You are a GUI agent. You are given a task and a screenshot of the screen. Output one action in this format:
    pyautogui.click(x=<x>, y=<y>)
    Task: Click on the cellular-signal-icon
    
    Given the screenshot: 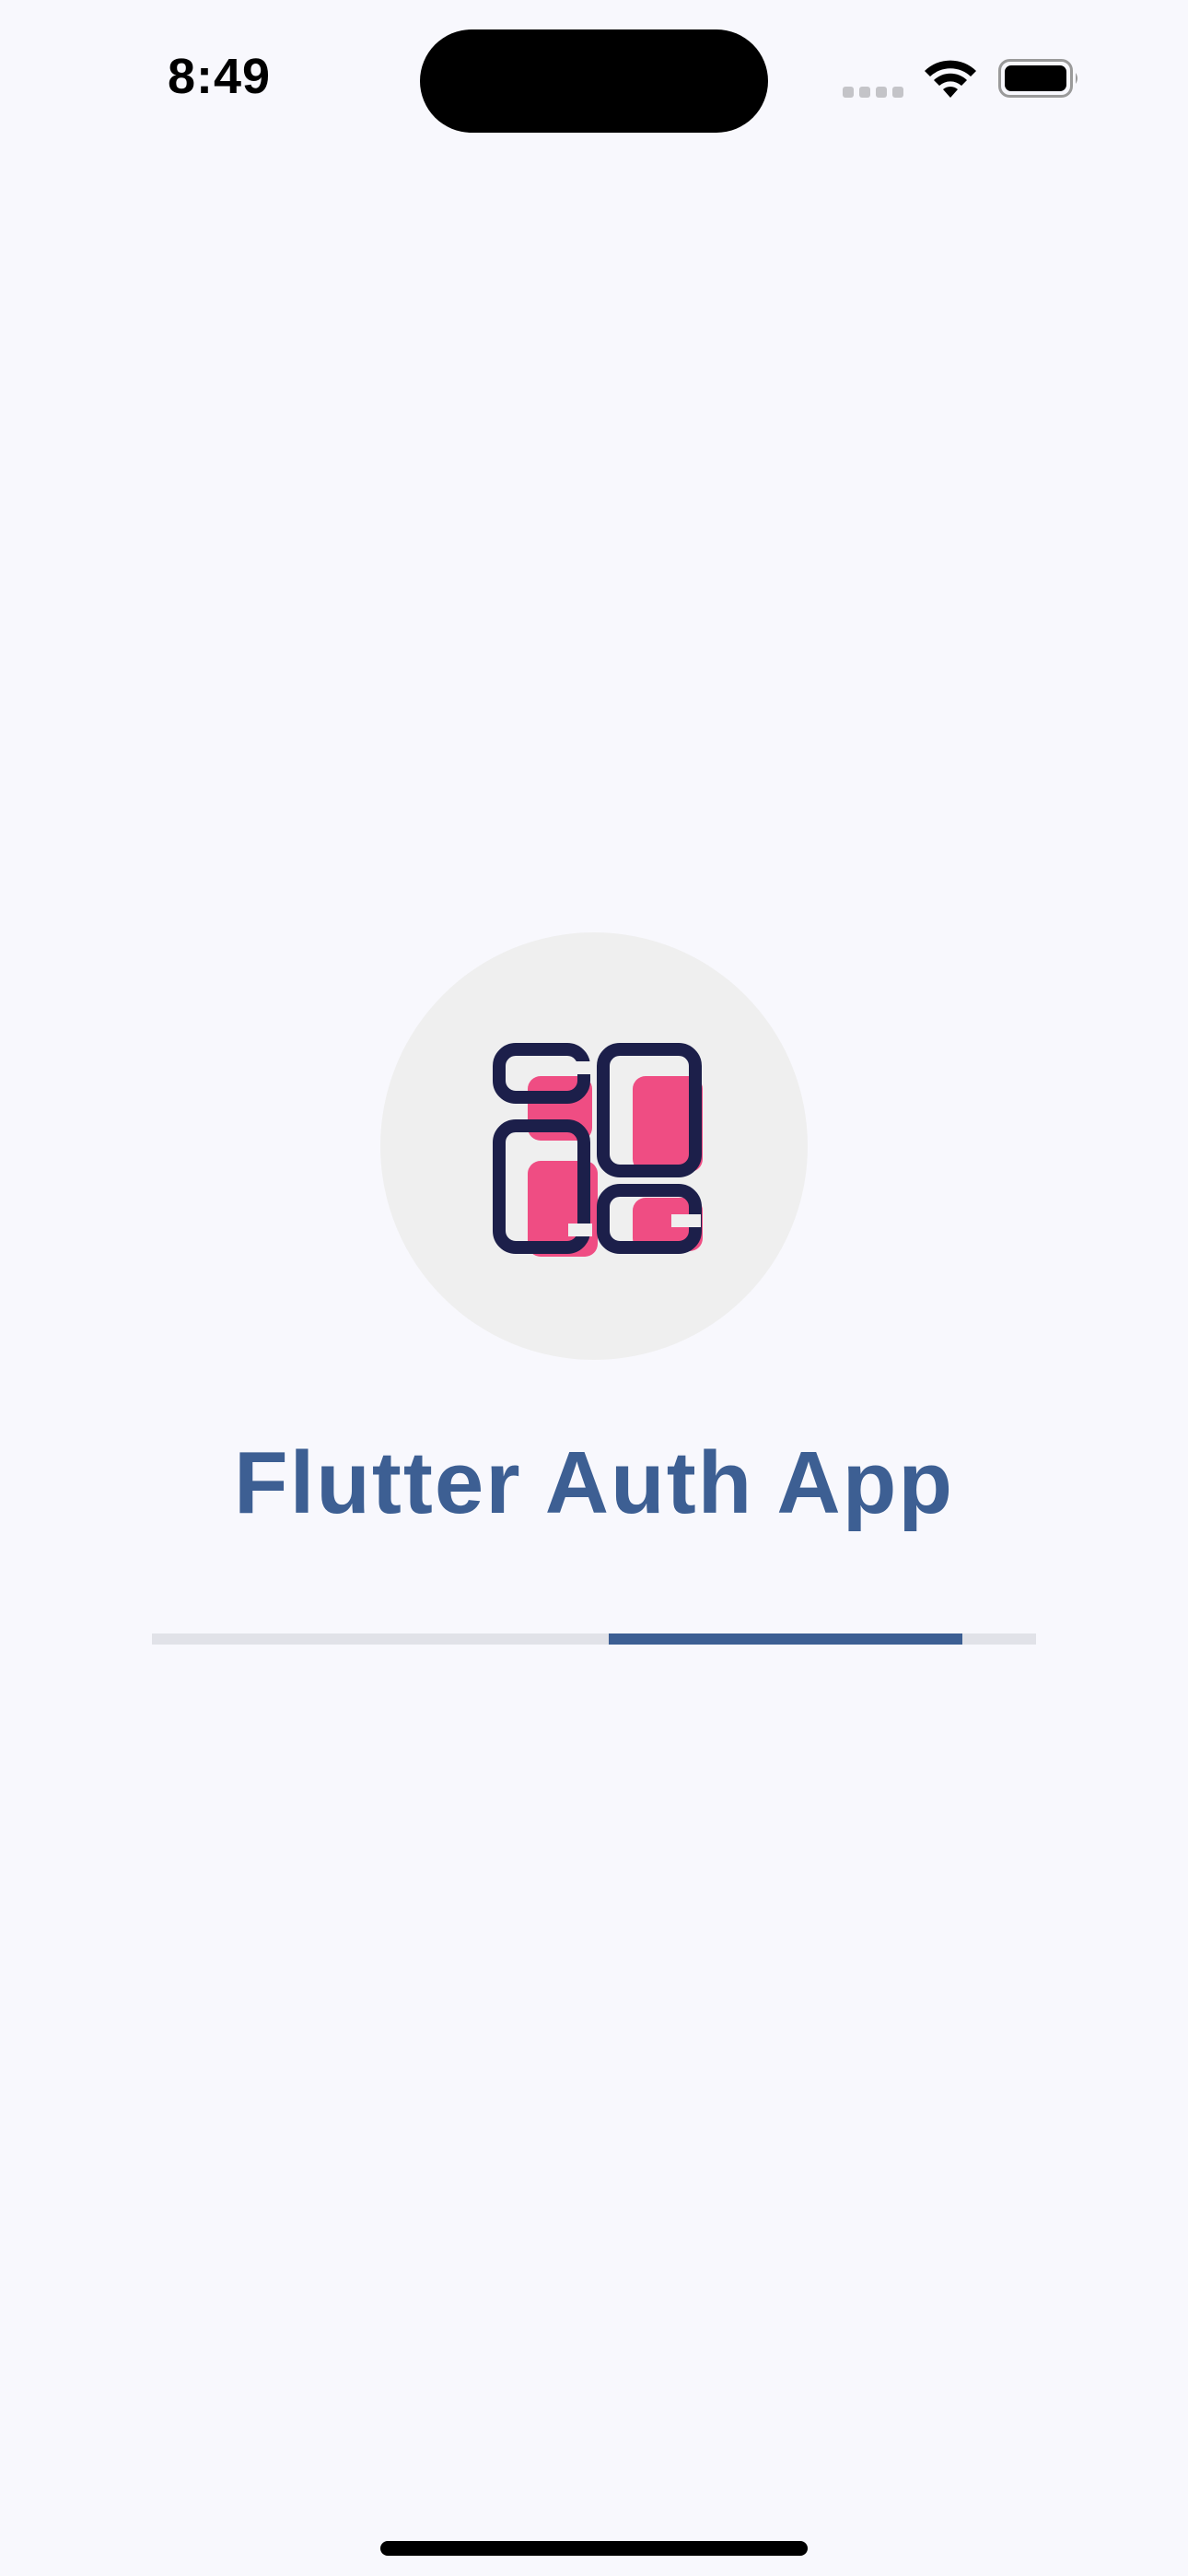 What is the action you would take?
    pyautogui.click(x=873, y=92)
    